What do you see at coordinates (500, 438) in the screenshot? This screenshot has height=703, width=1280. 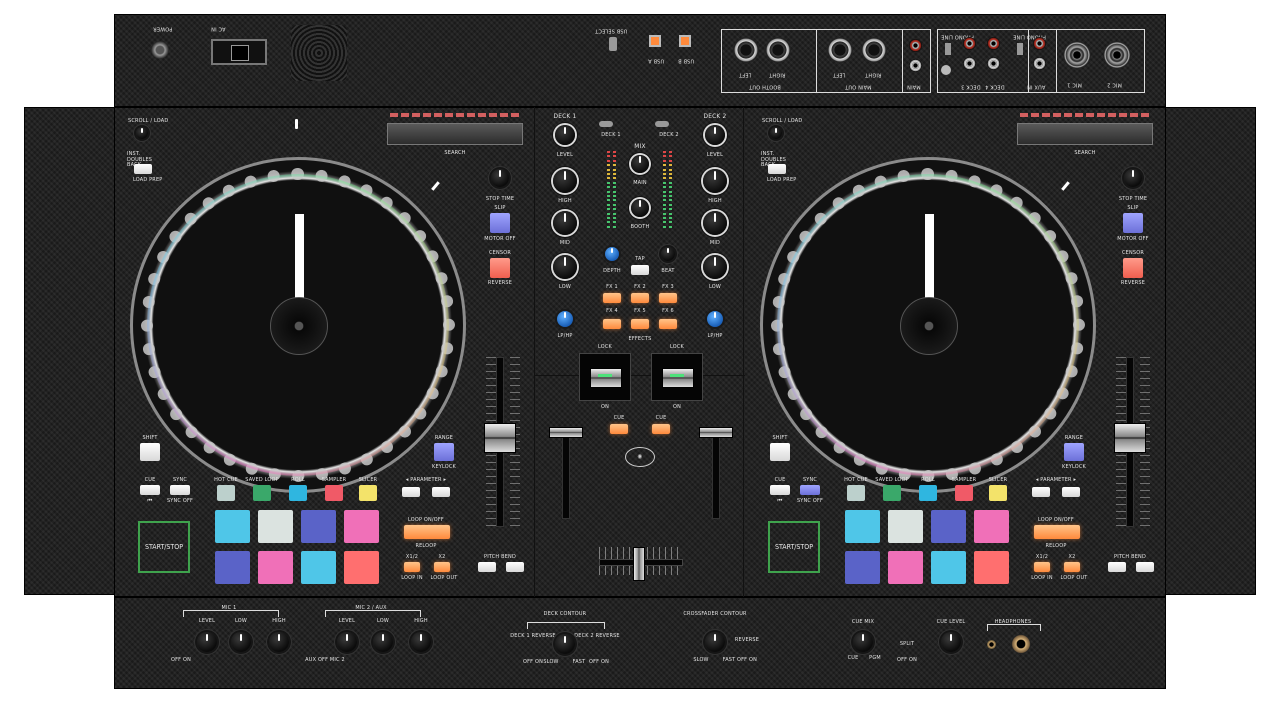 I see `pitch-fader` at bounding box center [500, 438].